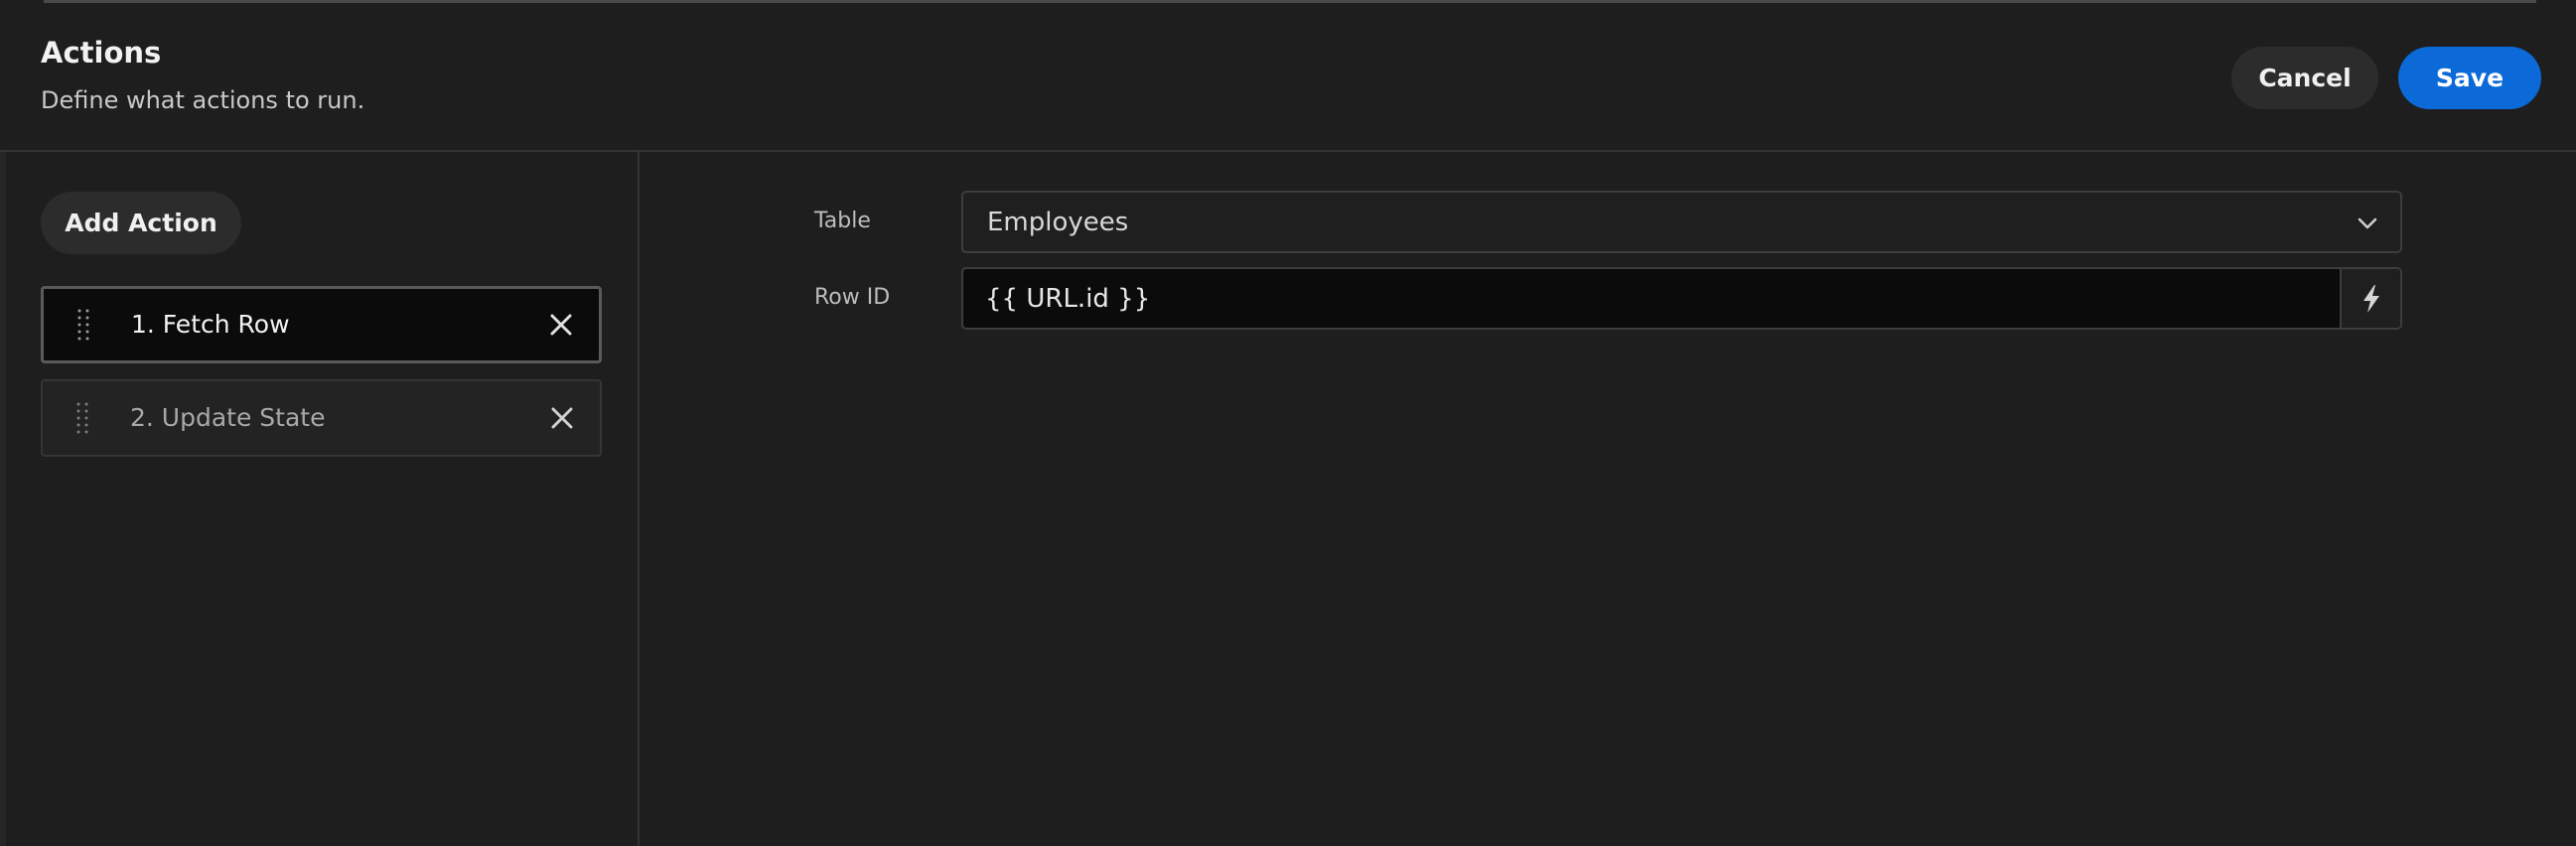 The height and width of the screenshot is (846, 2576). What do you see at coordinates (211, 324) in the screenshot?
I see `action-label: 1. Fetch Row` at bounding box center [211, 324].